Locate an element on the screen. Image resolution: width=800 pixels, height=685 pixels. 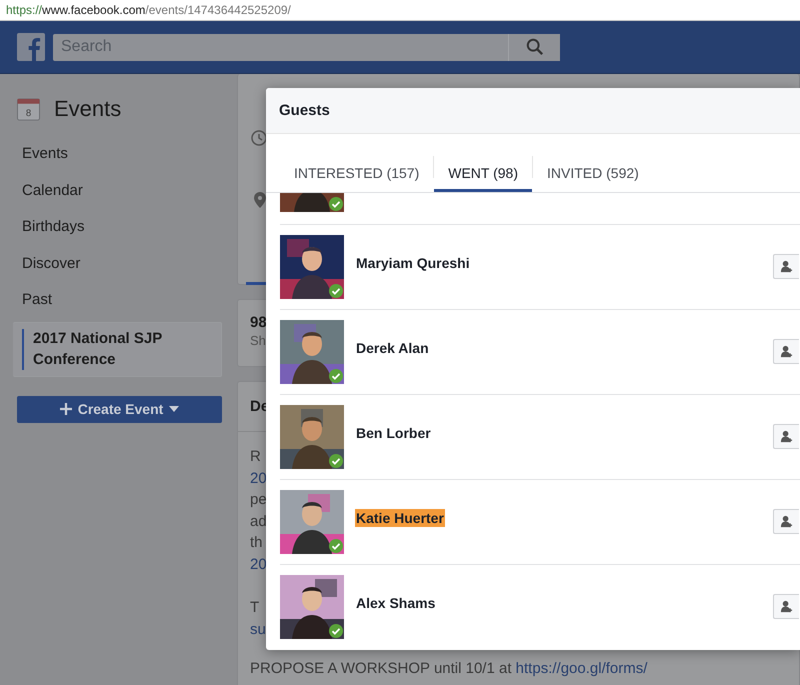
tab: INVITED (592) is located at coordinates (593, 163).